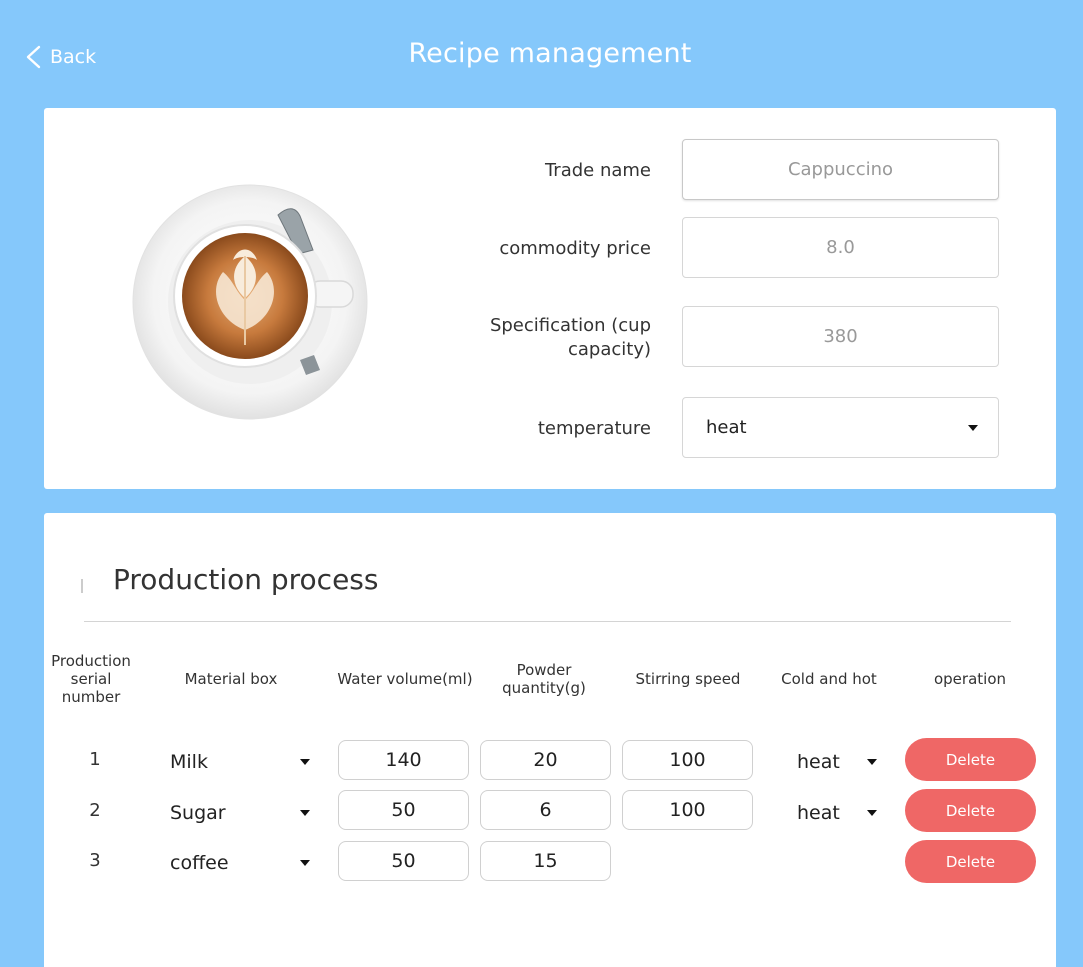  Describe the element at coordinates (840, 336) in the screenshot. I see `spec-input: 380` at that location.